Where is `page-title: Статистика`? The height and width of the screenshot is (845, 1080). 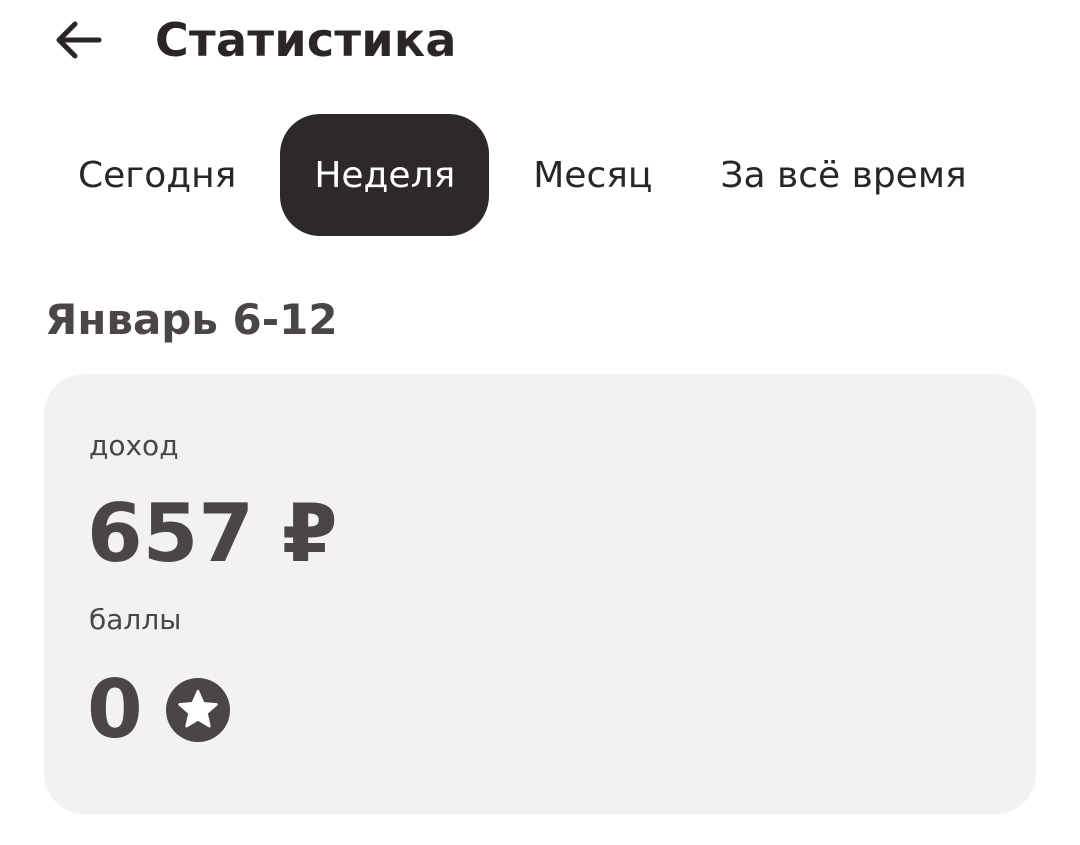 page-title: Статистика is located at coordinates (306, 40).